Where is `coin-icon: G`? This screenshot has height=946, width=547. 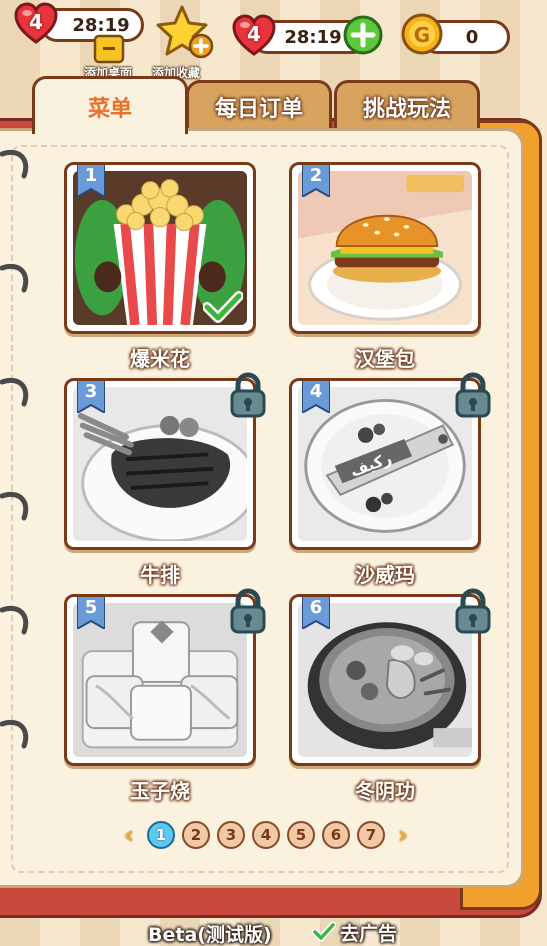 coin-icon: G is located at coordinates (422, 34).